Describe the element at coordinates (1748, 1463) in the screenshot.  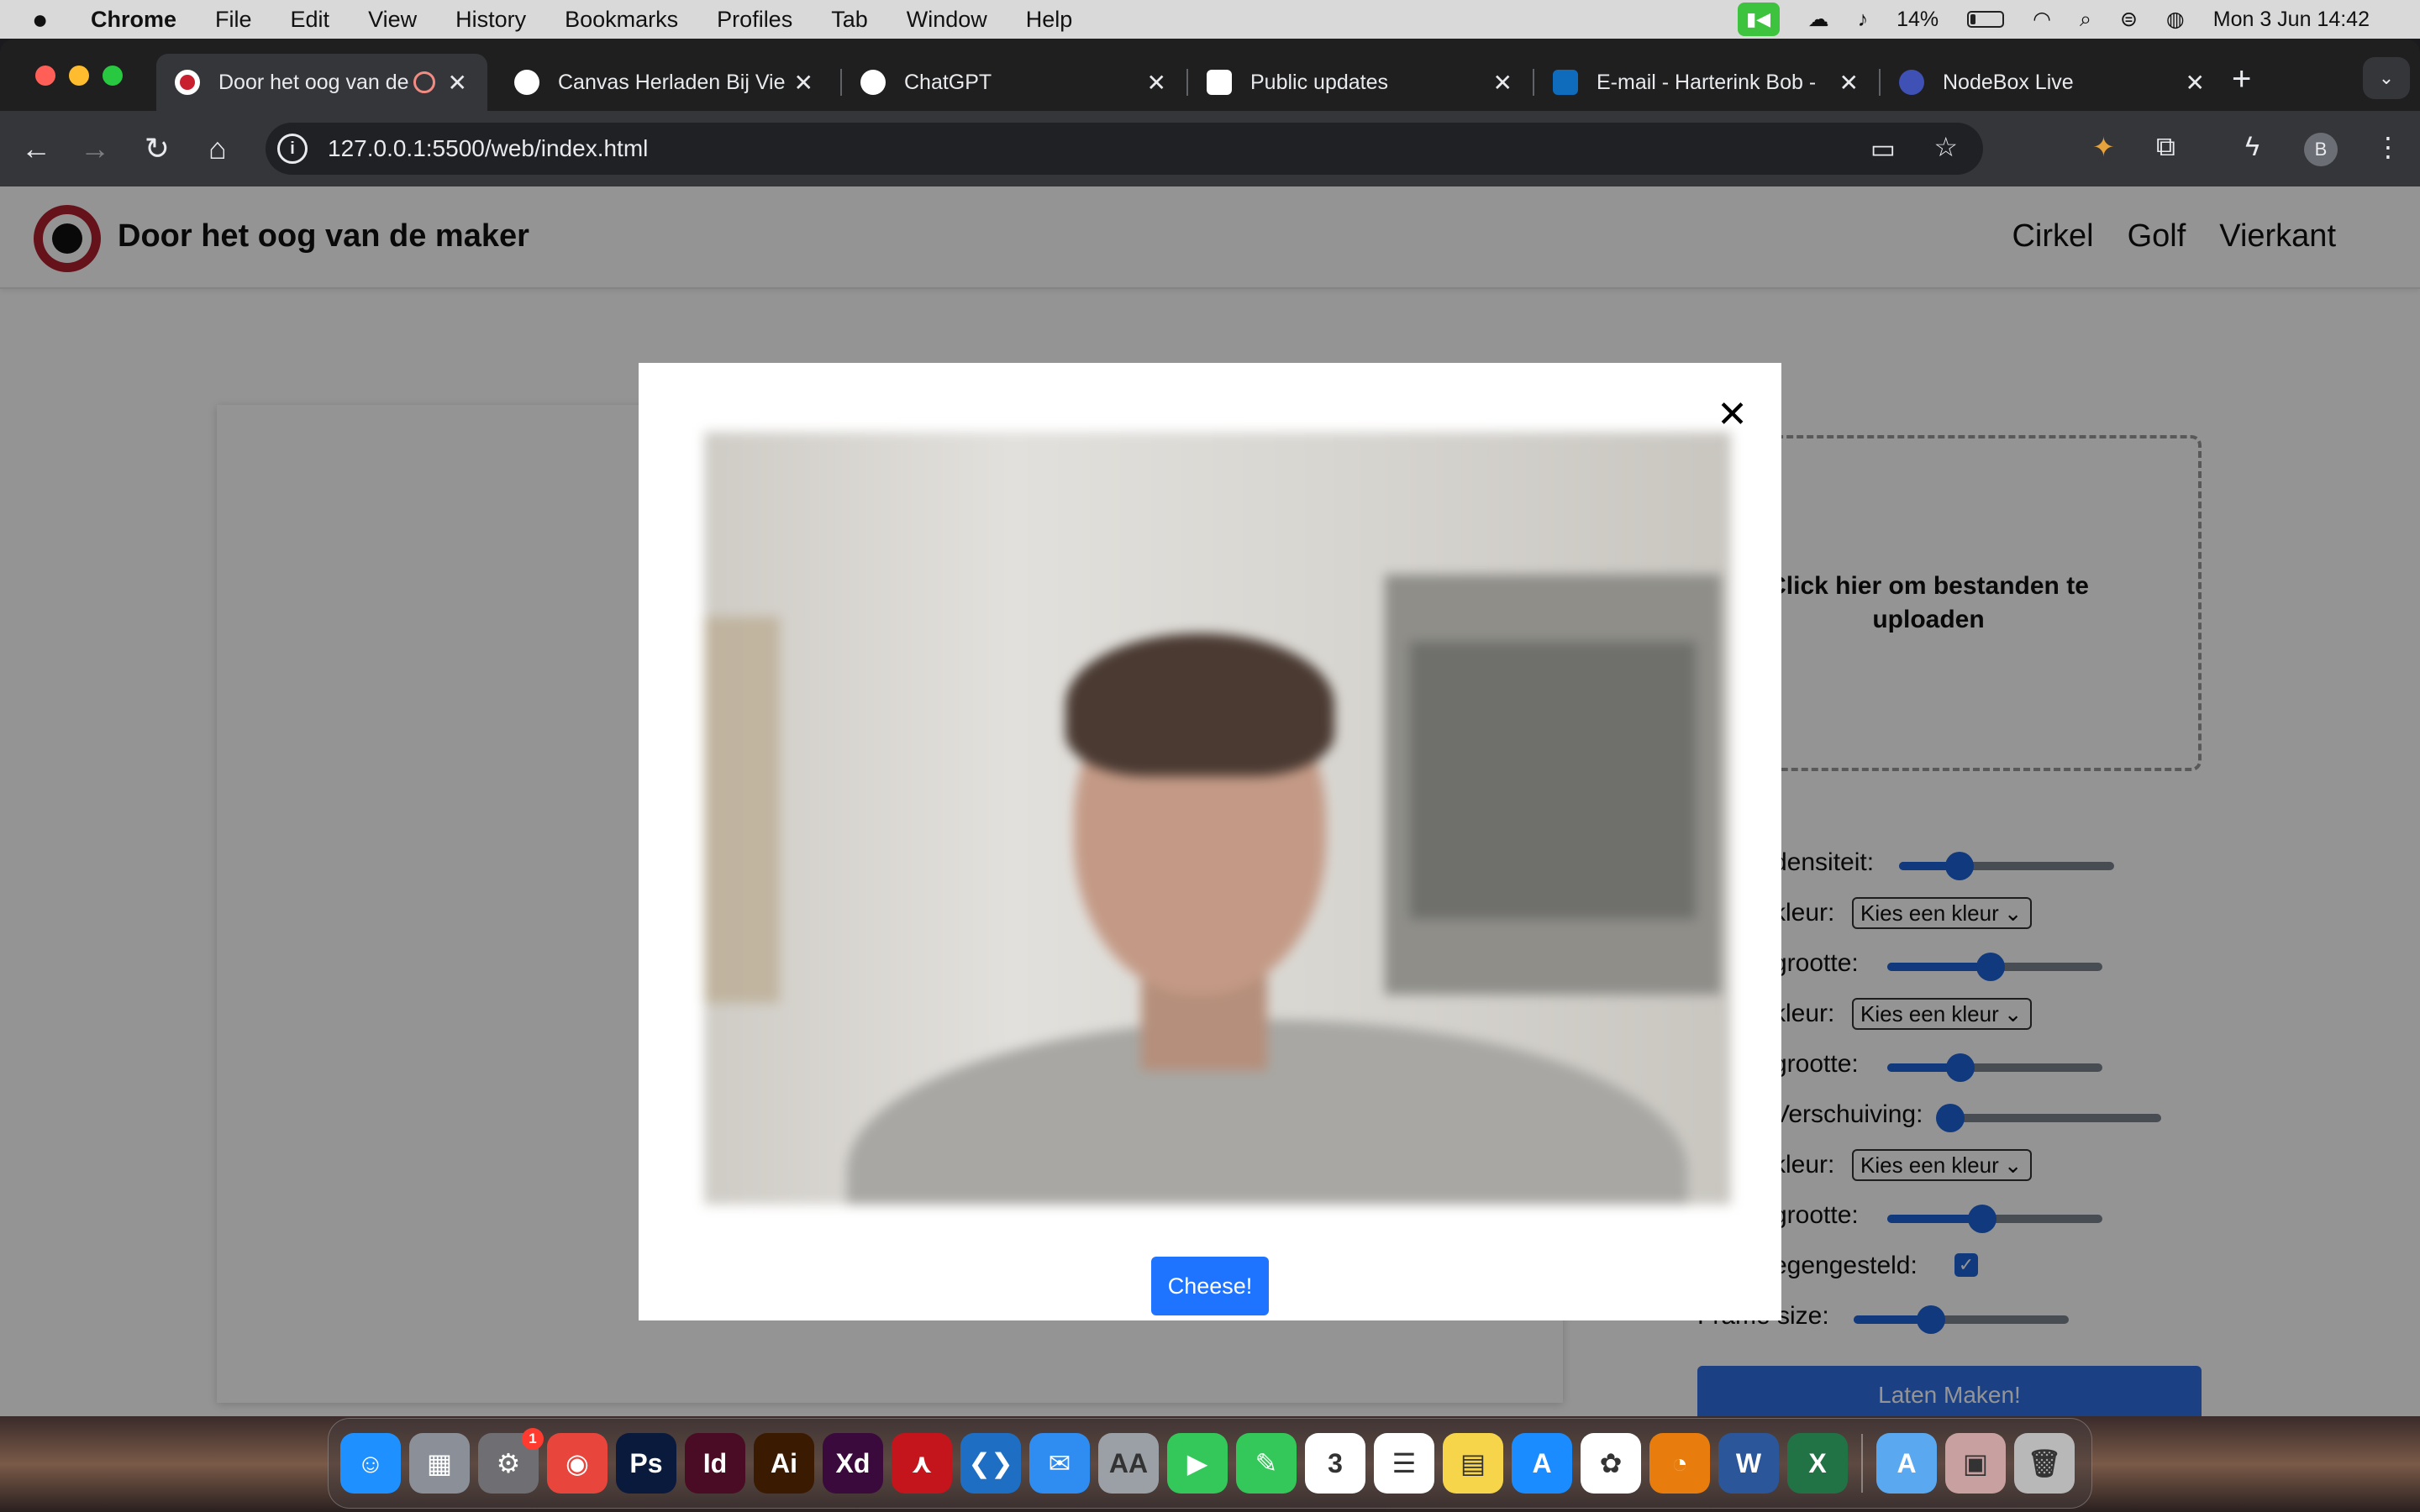
I see `word-icon: W` at that location.